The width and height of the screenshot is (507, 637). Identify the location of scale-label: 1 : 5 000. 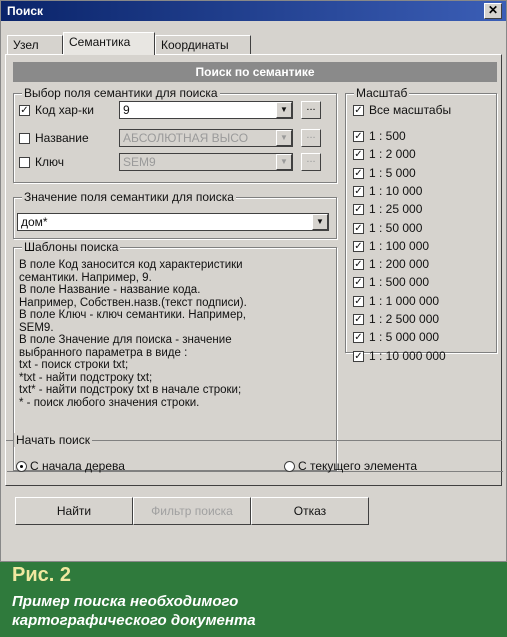
(392, 172).